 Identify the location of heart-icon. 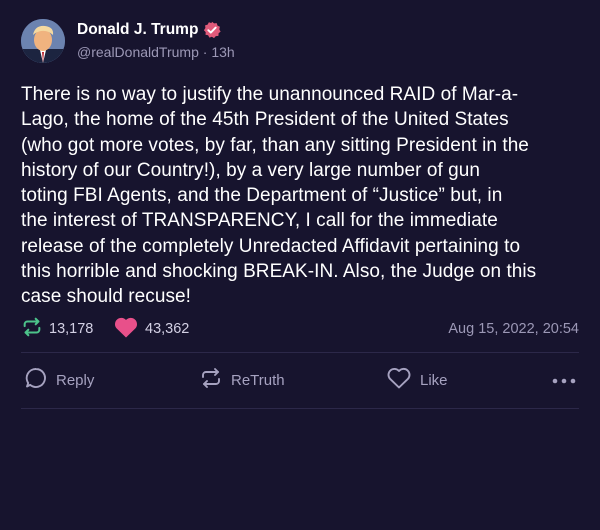
(126, 329).